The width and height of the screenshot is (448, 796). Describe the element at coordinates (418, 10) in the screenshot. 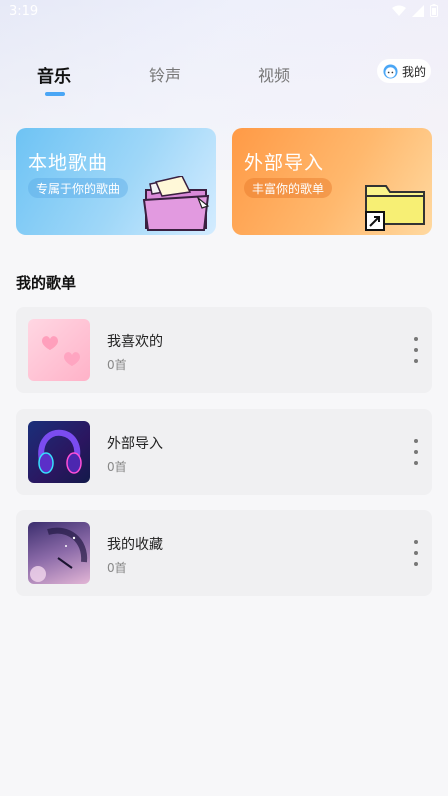

I see `signal-icon` at that location.